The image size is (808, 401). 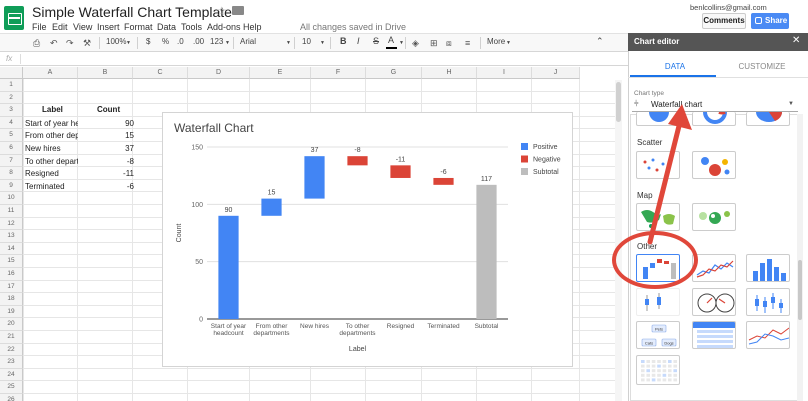 What do you see at coordinates (434, 43) in the screenshot?
I see `borders-icon: ⊞` at bounding box center [434, 43].